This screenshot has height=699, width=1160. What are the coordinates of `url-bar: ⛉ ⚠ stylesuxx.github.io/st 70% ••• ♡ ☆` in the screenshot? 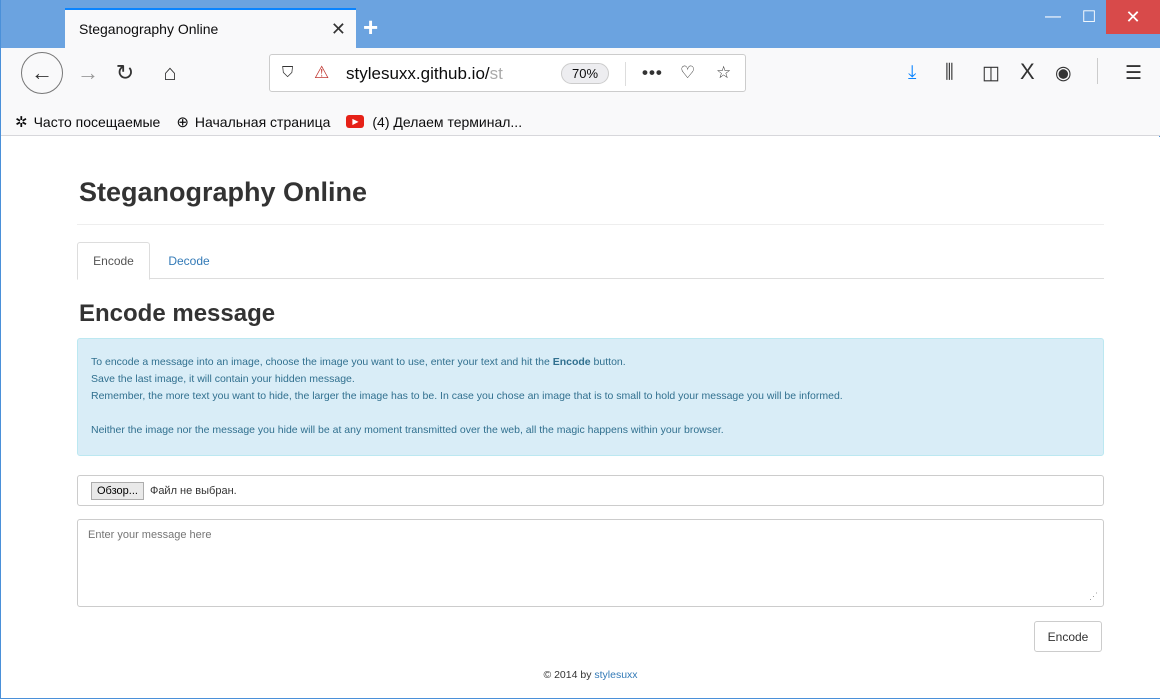 It's located at (507, 73).